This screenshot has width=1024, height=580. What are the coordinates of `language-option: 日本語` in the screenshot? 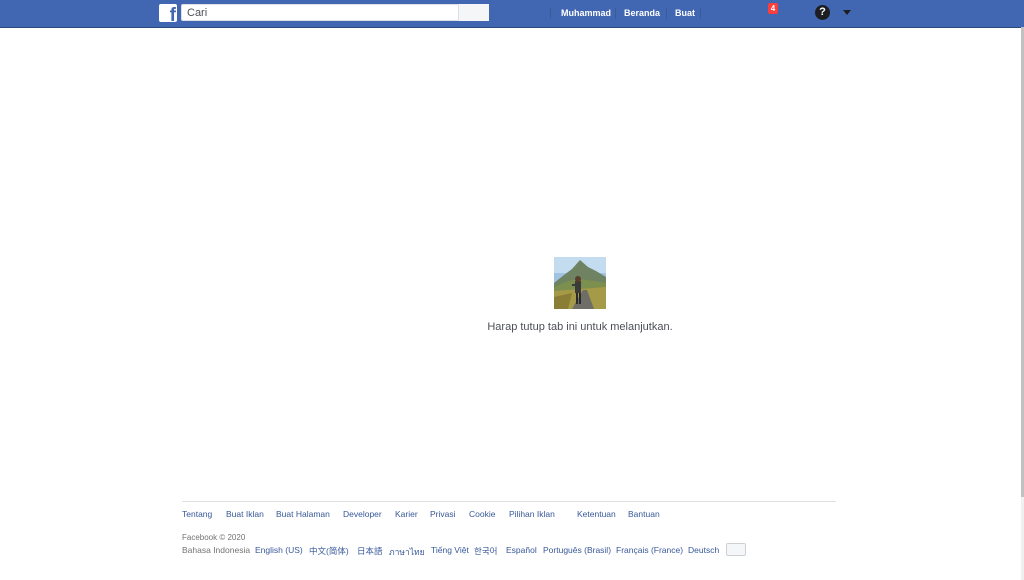 It's located at (370, 551).